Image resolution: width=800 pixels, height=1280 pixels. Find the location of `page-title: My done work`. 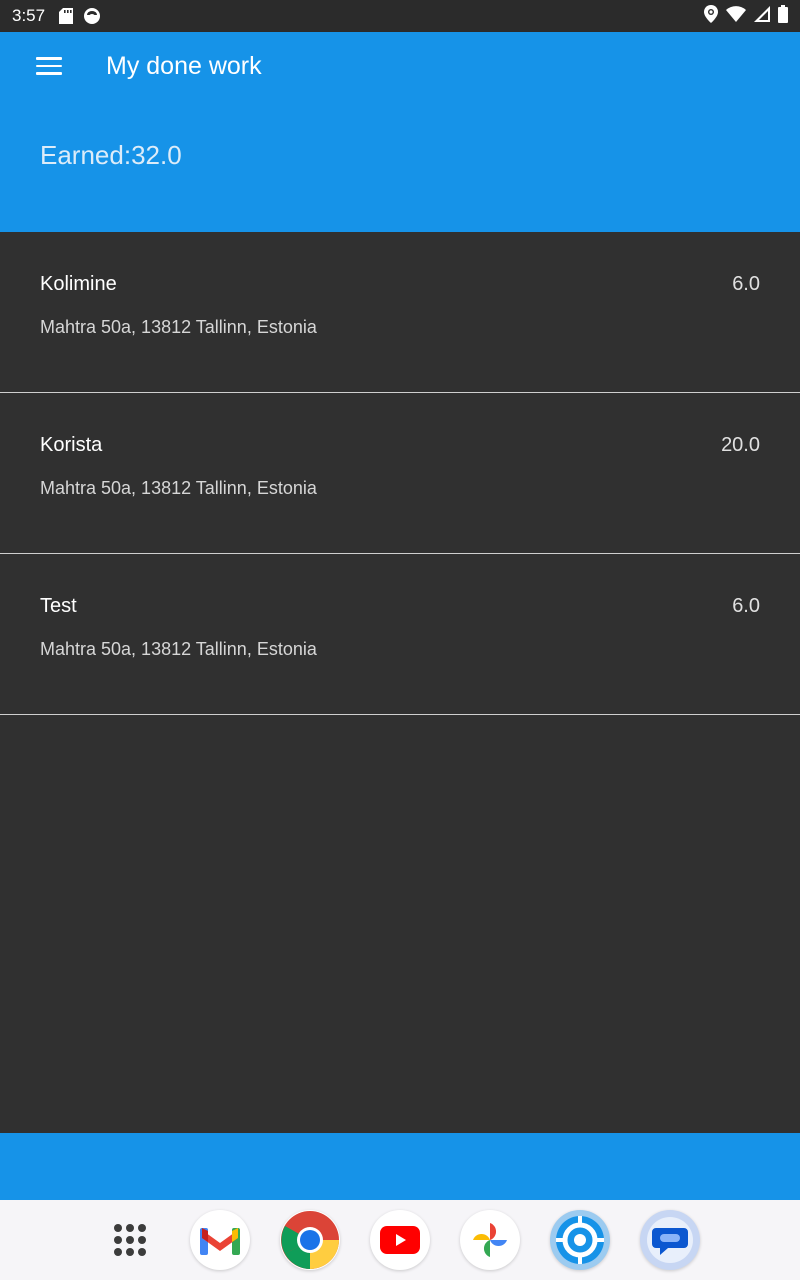

page-title: My done work is located at coordinates (184, 65).